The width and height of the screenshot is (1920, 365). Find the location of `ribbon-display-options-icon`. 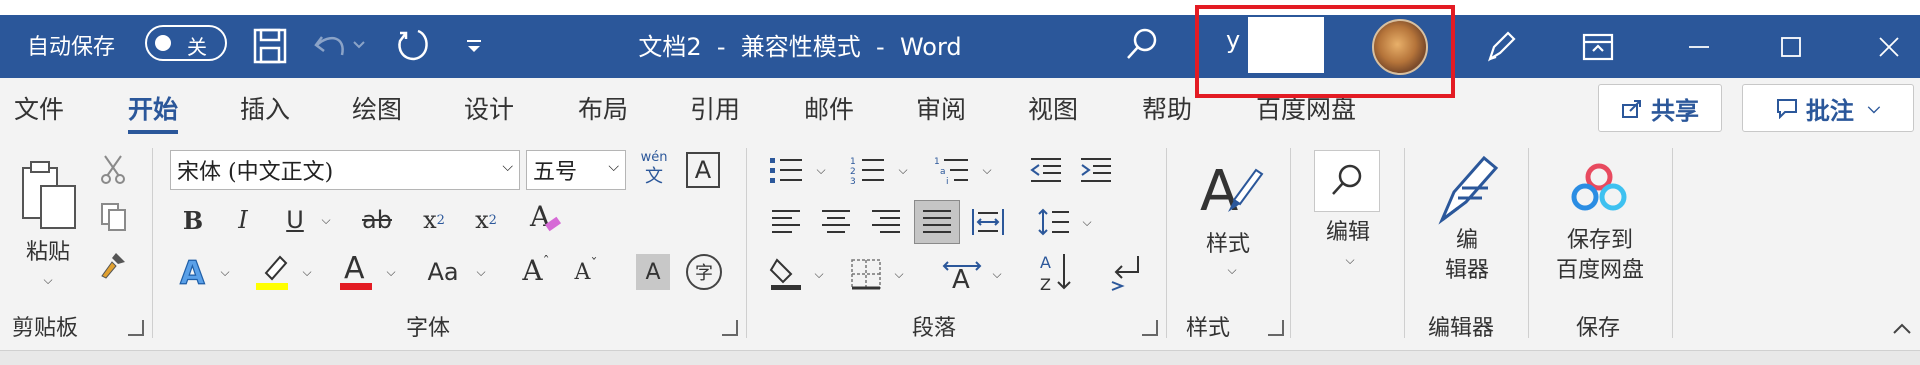

ribbon-display-options-icon is located at coordinates (1598, 47).